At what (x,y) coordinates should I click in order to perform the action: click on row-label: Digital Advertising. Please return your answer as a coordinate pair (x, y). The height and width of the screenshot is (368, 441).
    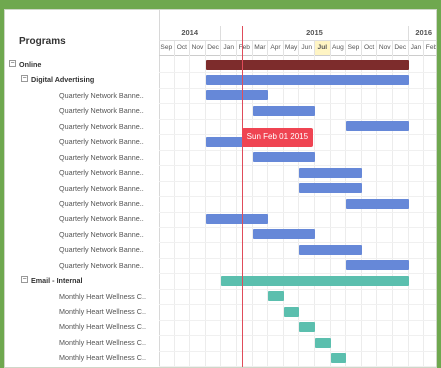
    Looking at the image, I should click on (63, 80).